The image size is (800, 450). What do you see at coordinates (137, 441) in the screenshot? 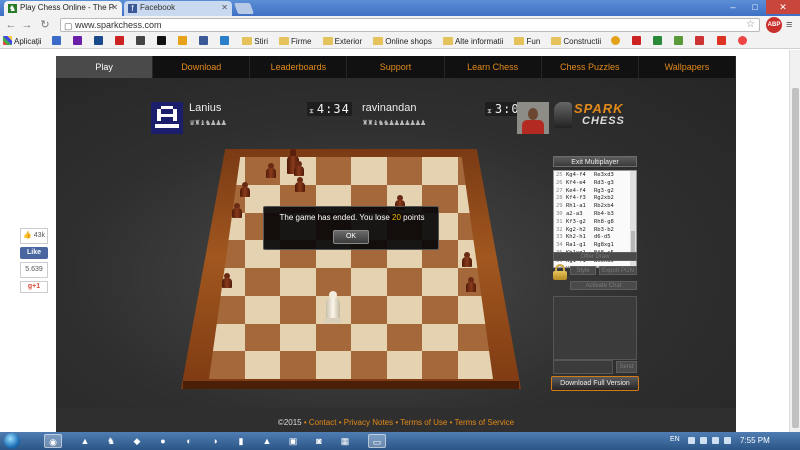
I see `app-taskbar-icon: ◆` at bounding box center [137, 441].